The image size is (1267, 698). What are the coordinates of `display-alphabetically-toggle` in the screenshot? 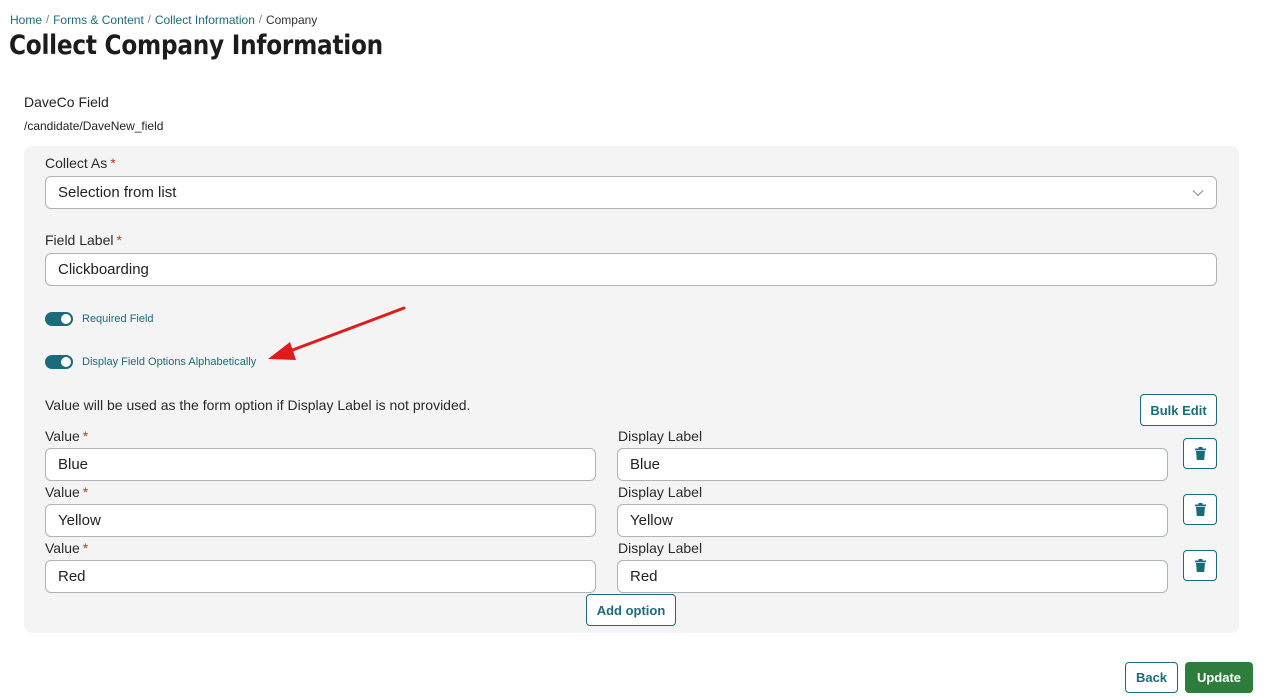 It's located at (59, 362).